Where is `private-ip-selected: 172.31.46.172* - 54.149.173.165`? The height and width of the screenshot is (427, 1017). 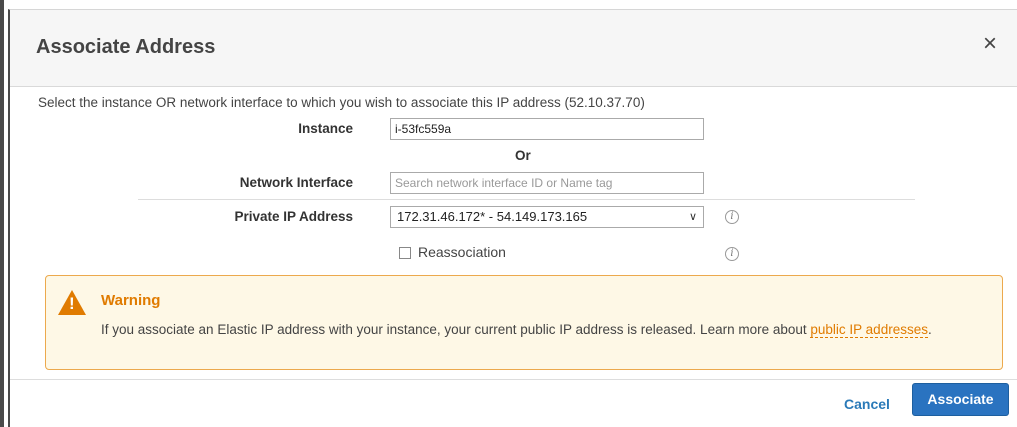
private-ip-selected: 172.31.46.172* - 54.149.173.165 is located at coordinates (492, 216).